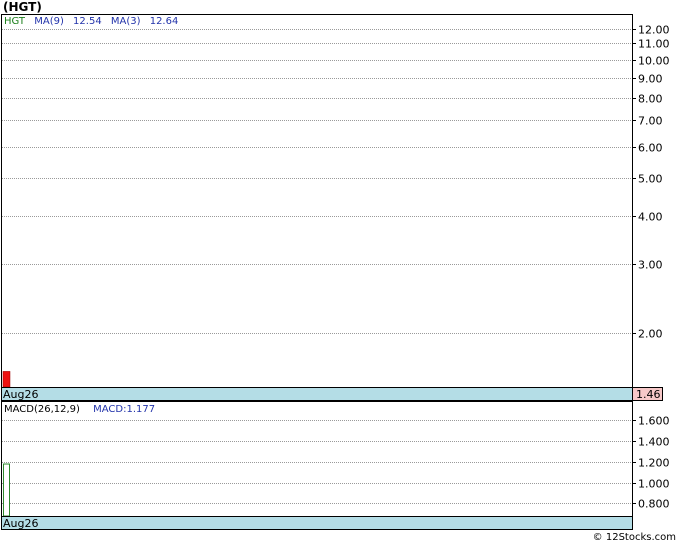 The width and height of the screenshot is (680, 546). Describe the element at coordinates (650, 217) in the screenshot. I see `price-tick-label: 4.00` at that location.